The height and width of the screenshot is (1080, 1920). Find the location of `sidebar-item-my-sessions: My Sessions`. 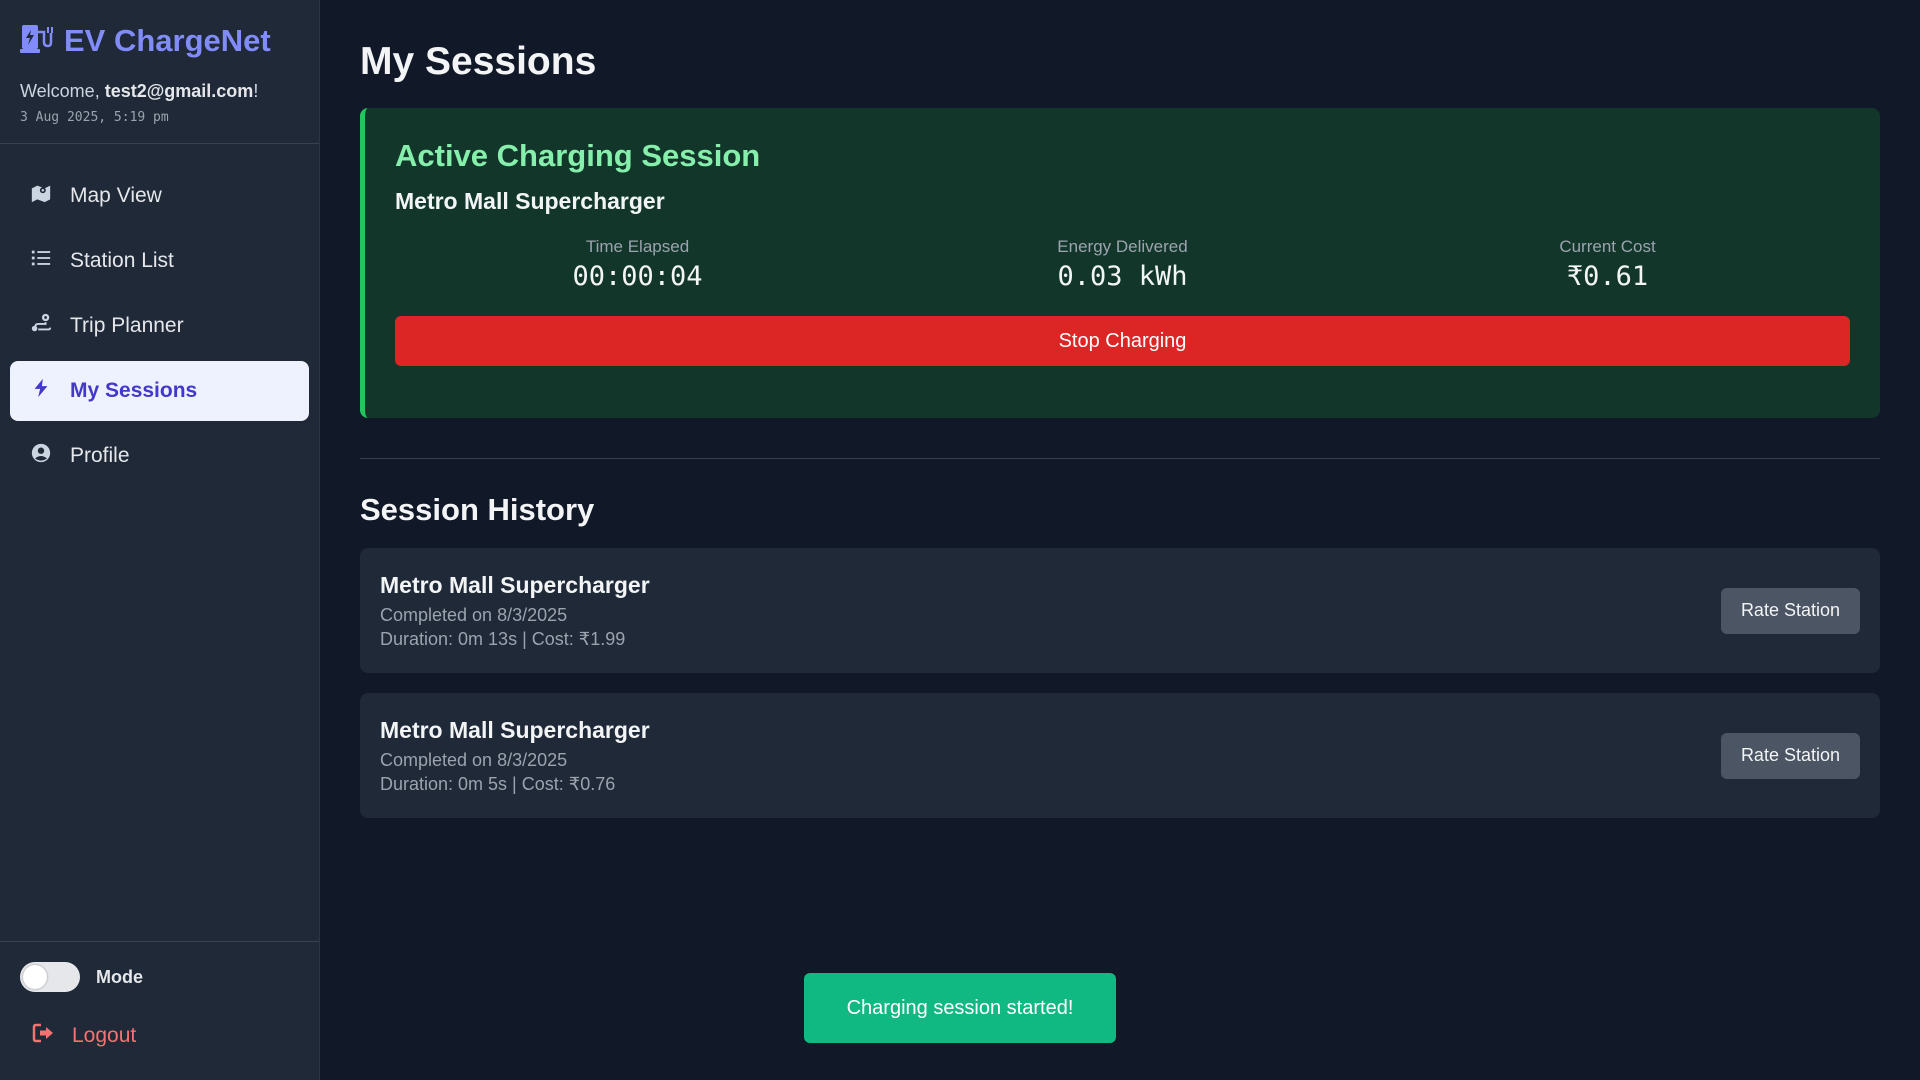

sidebar-item-my-sessions: My Sessions is located at coordinates (159, 391).